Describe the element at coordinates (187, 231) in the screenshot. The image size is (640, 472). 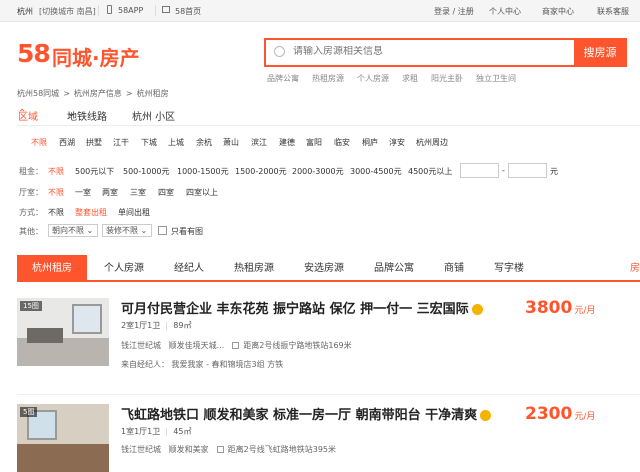
I see `images-only-label: 只看有图` at that location.